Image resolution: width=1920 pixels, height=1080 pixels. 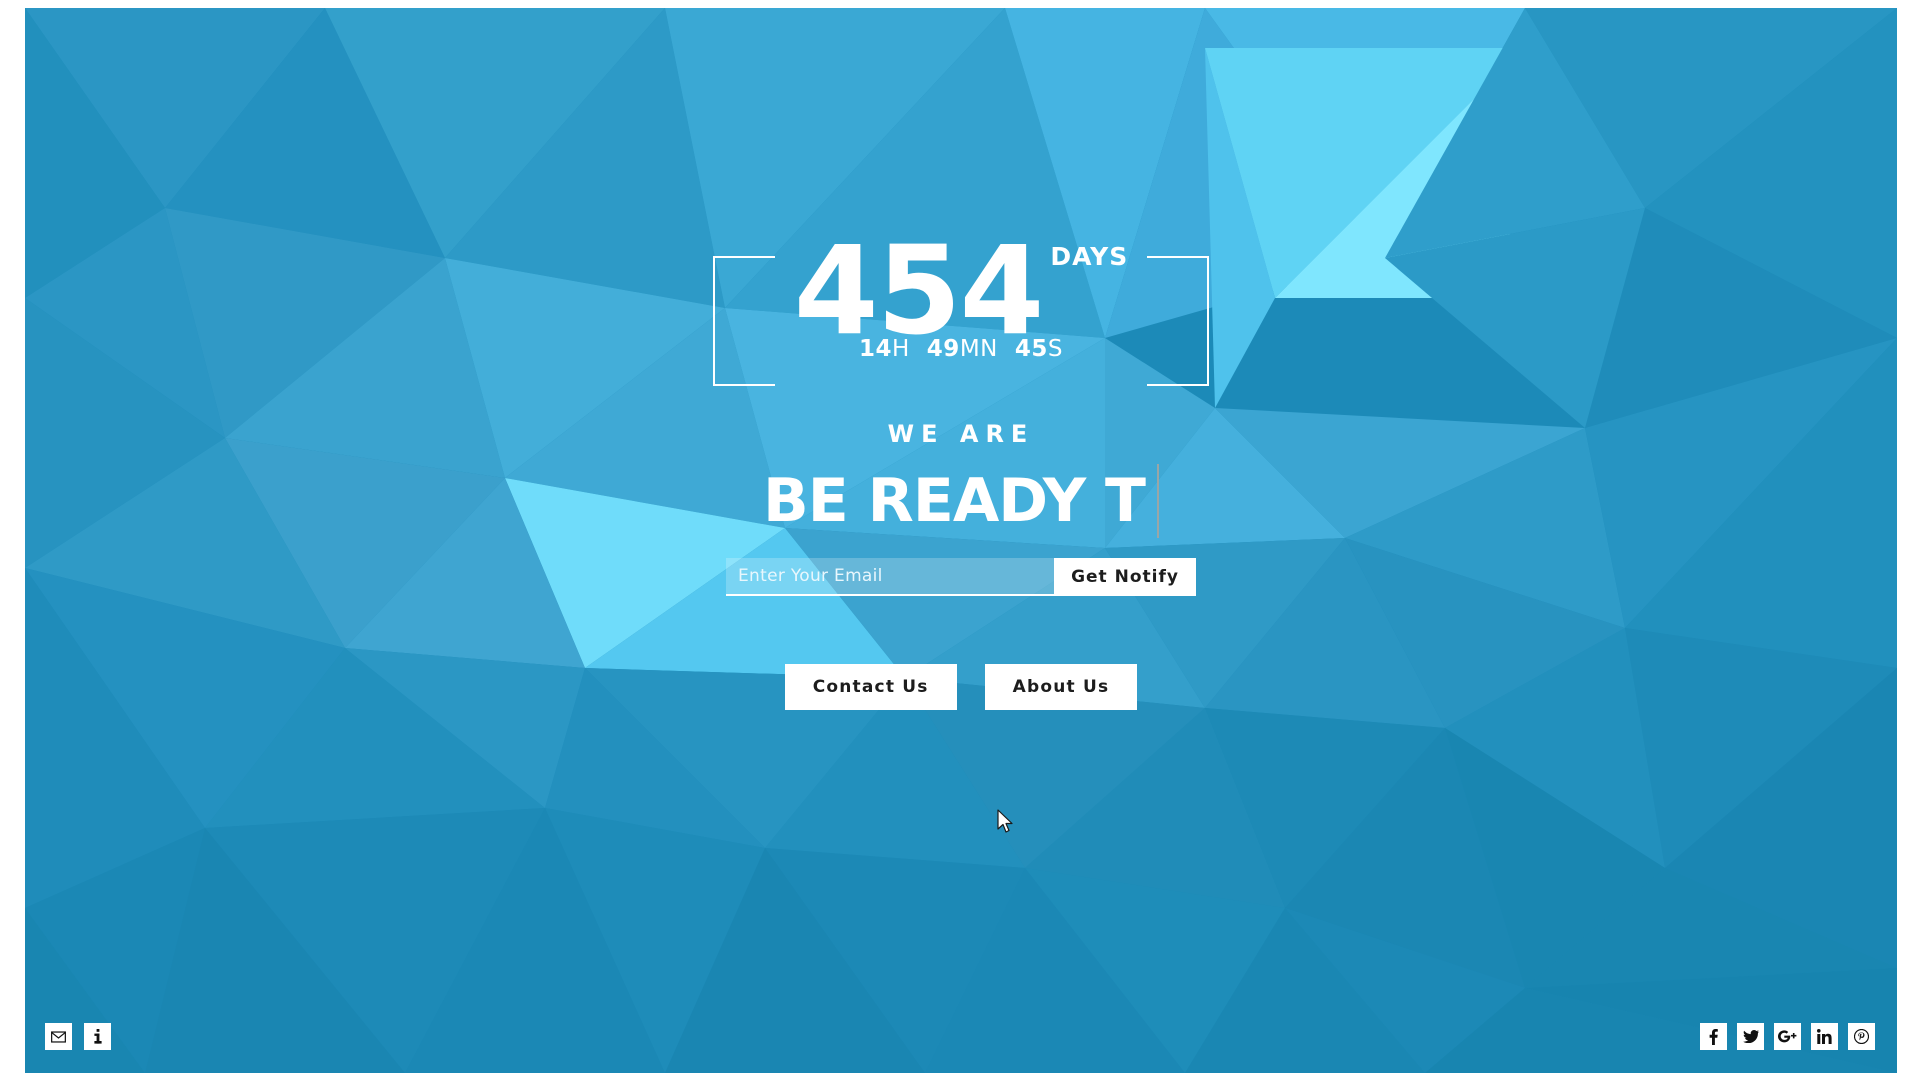 I want to click on mail-icon, so click(x=58, y=1036).